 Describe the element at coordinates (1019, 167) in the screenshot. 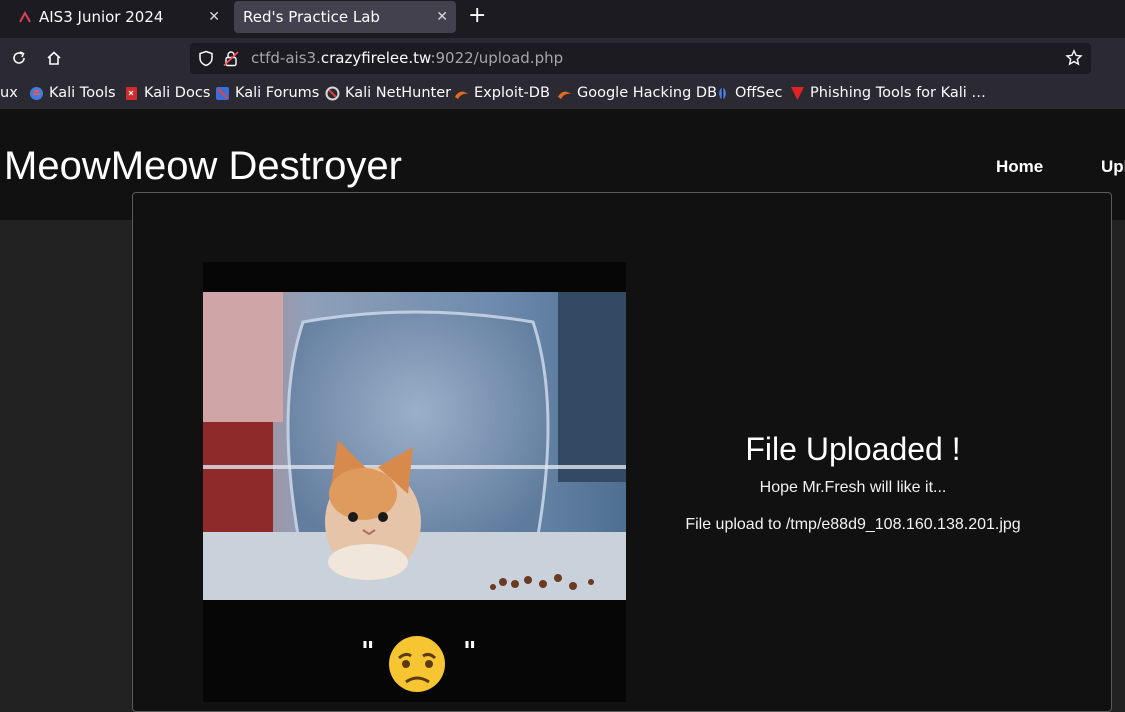

I see `nav-home-link: Home` at that location.